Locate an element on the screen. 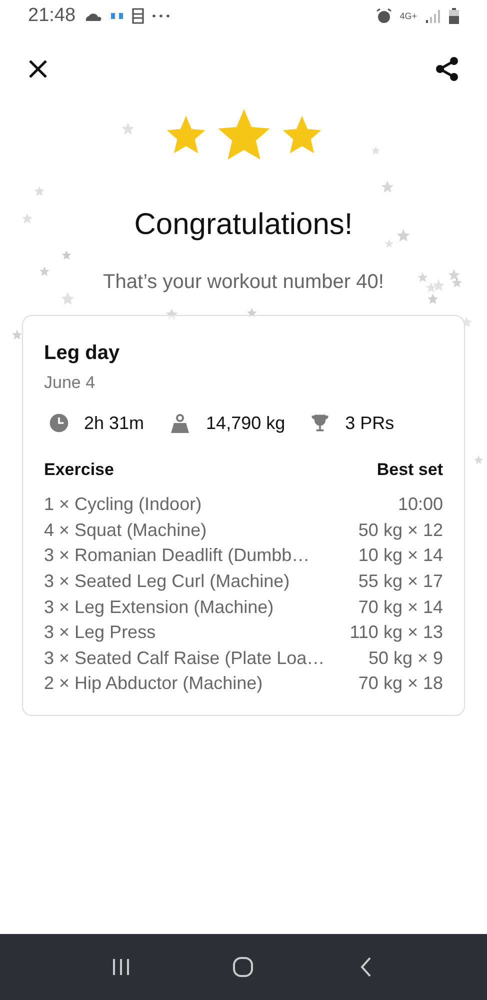  cloud-icon is located at coordinates (93, 16).